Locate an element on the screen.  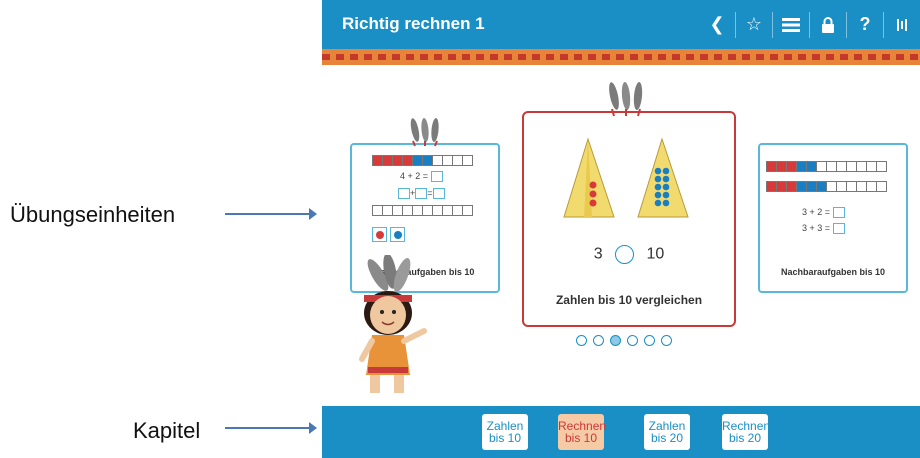
toolbar: ❮ ☆ ? is located at coordinates (809, 24).